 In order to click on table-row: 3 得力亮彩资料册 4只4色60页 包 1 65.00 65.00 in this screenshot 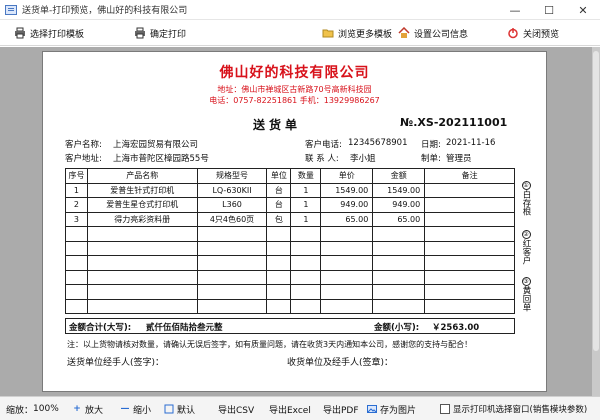, I will do `click(290, 219)`.